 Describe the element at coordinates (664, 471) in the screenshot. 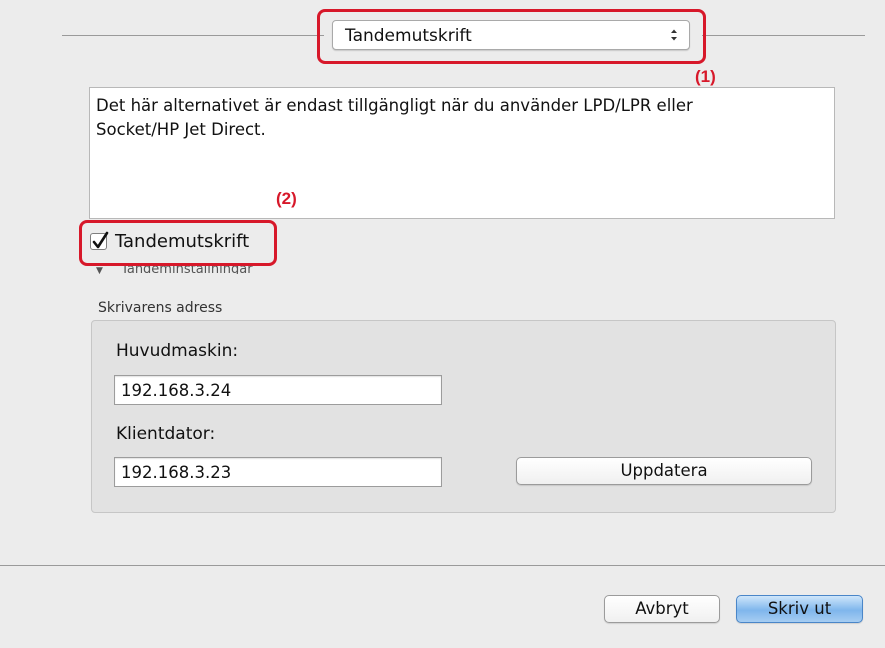

I see `update-button: Uppdatera` at that location.